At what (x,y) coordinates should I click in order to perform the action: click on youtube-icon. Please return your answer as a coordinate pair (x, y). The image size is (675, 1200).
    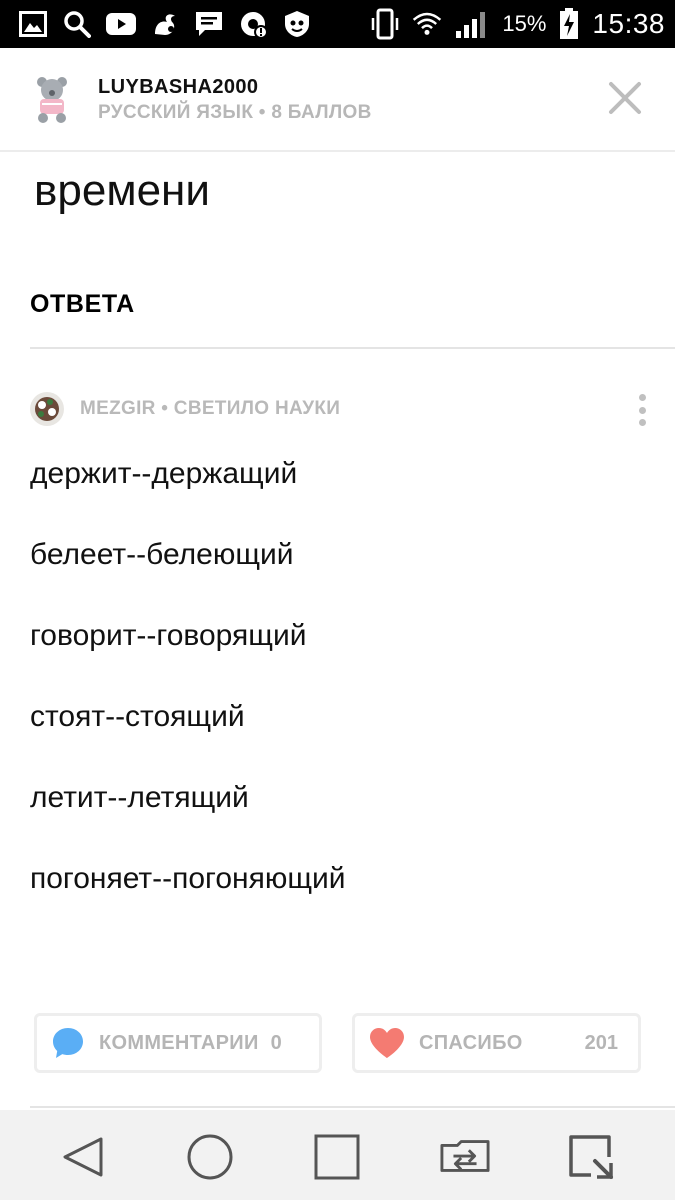
    Looking at the image, I should click on (121, 24).